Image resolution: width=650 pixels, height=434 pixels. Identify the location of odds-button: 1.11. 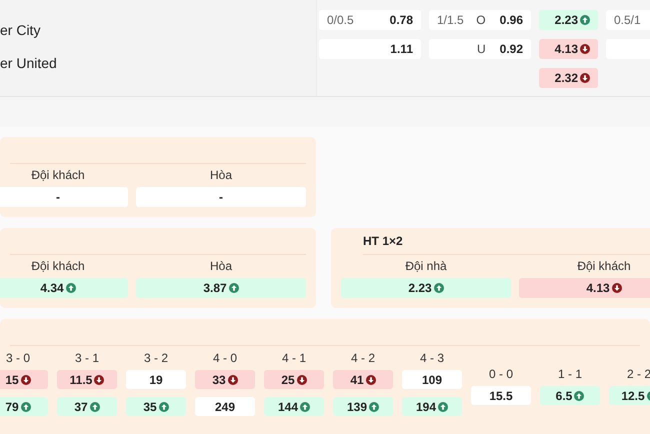
(370, 49).